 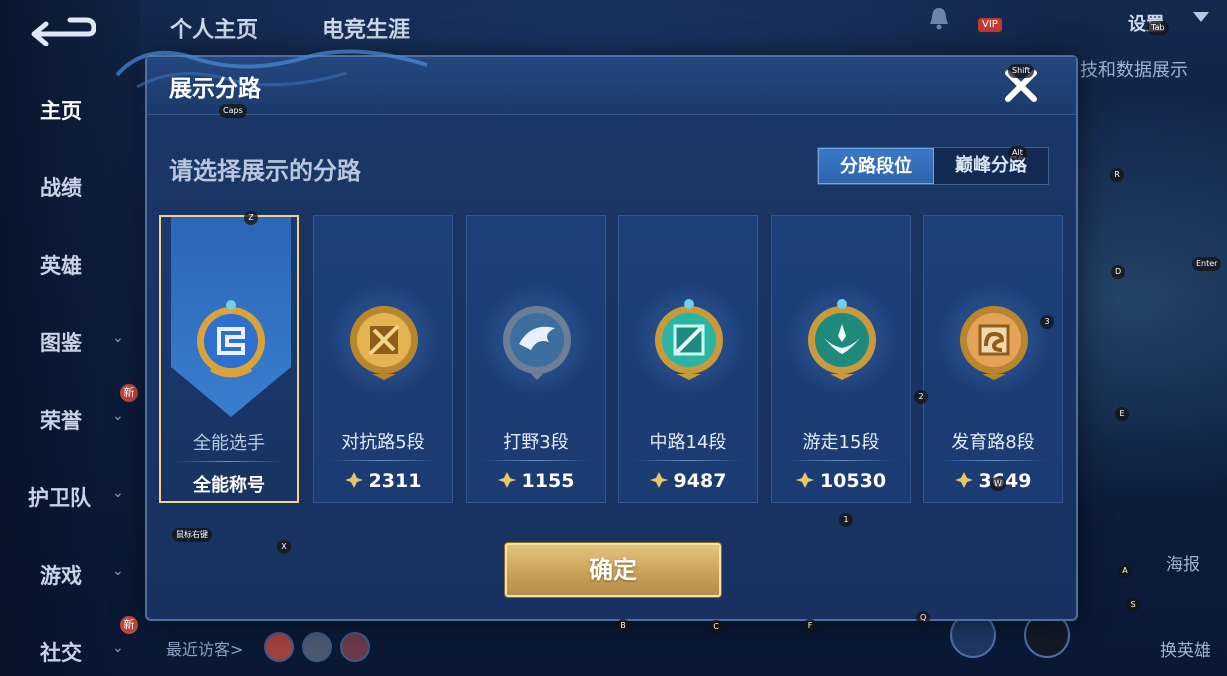 What do you see at coordinates (716, 627) in the screenshot?
I see `key-hint: C` at bounding box center [716, 627].